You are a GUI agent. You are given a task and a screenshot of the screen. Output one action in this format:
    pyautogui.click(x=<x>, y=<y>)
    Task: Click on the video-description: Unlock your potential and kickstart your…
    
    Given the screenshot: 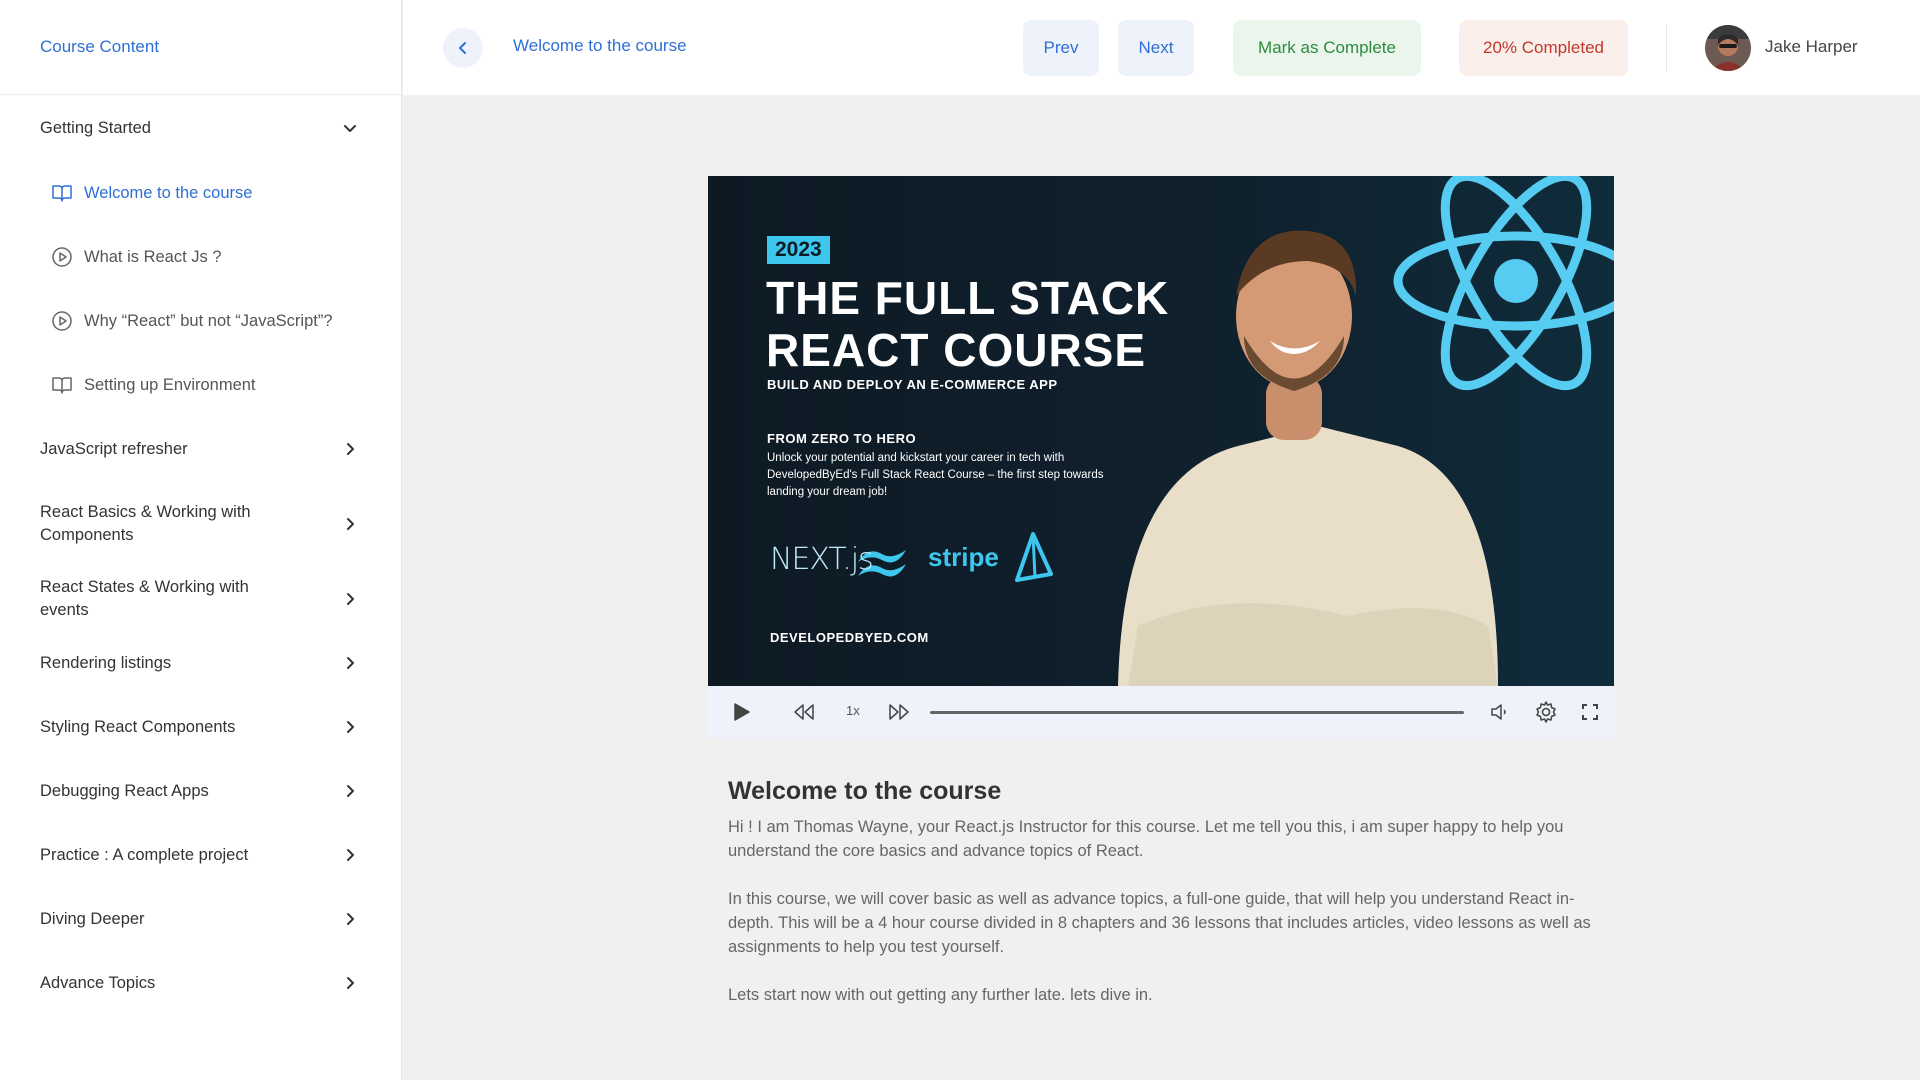 What is the action you would take?
    pyautogui.click(x=935, y=475)
    